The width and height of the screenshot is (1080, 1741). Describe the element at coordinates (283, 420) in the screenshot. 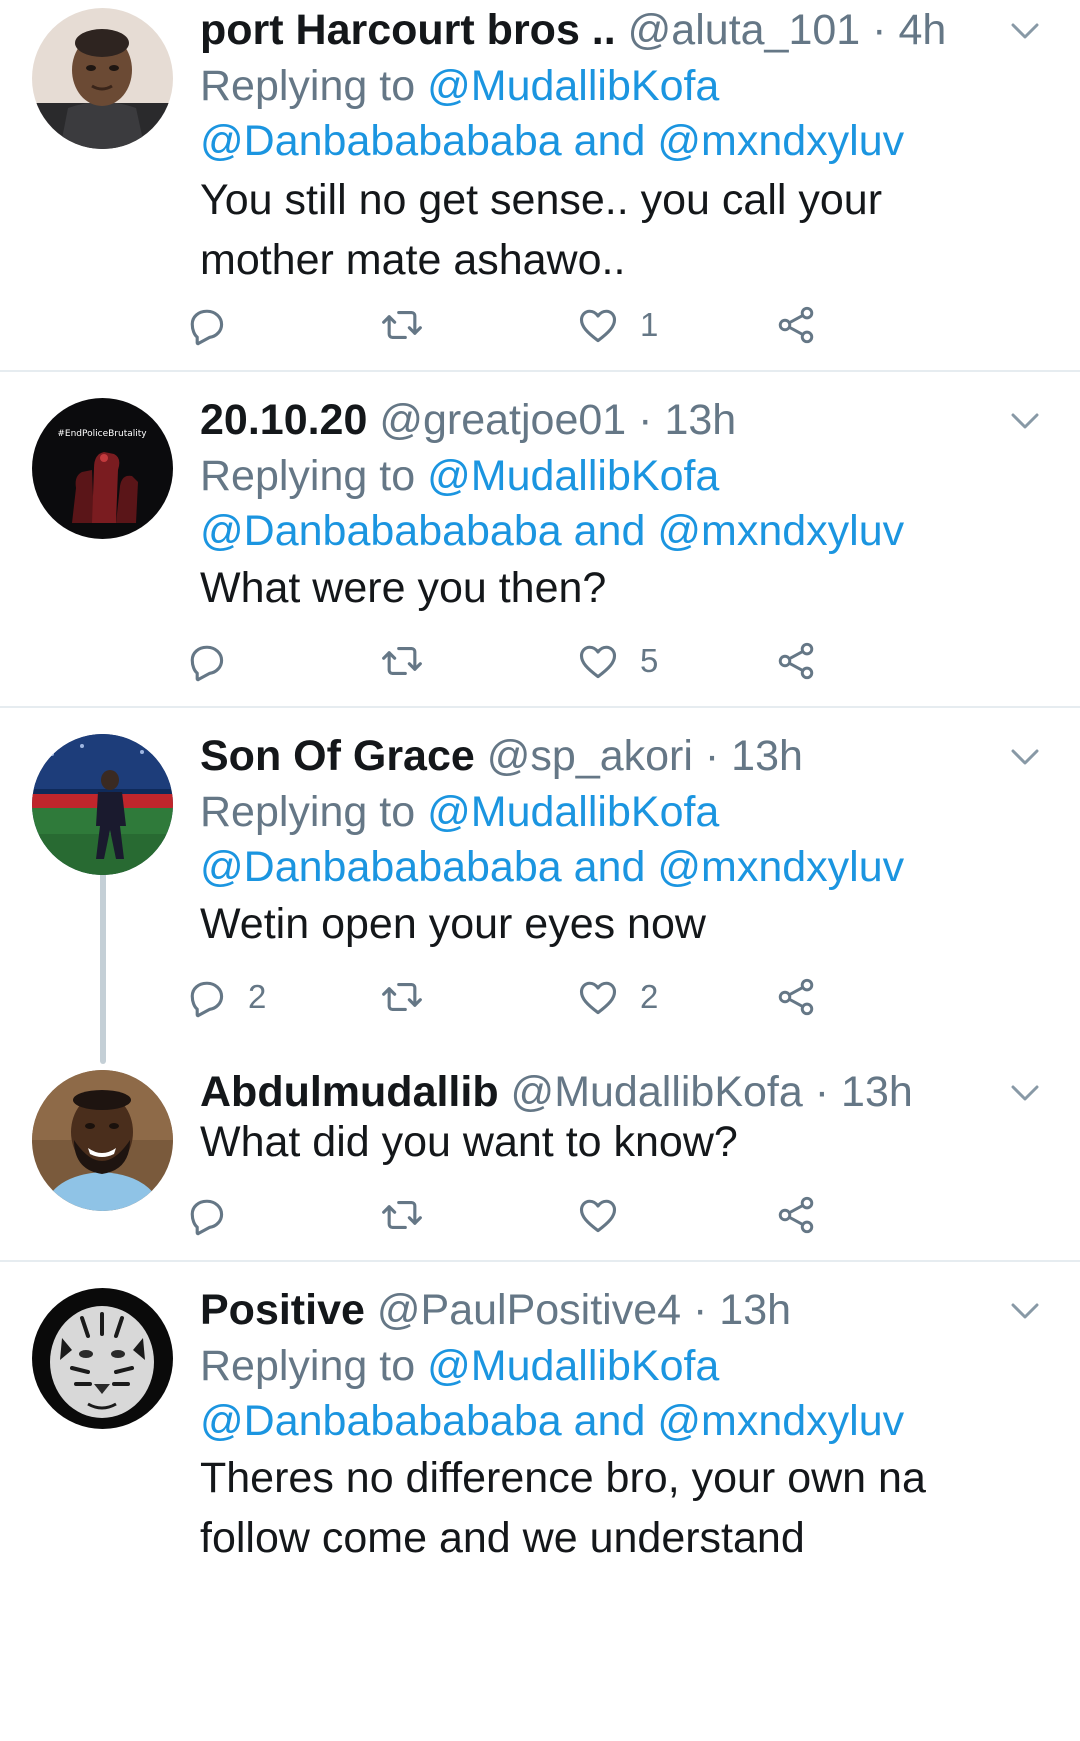

I see `display-name: 20.10.20` at that location.